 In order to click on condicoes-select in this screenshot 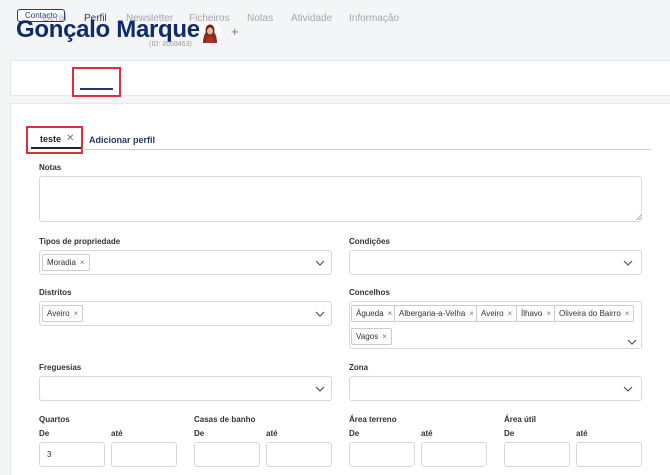, I will do `click(495, 262)`.